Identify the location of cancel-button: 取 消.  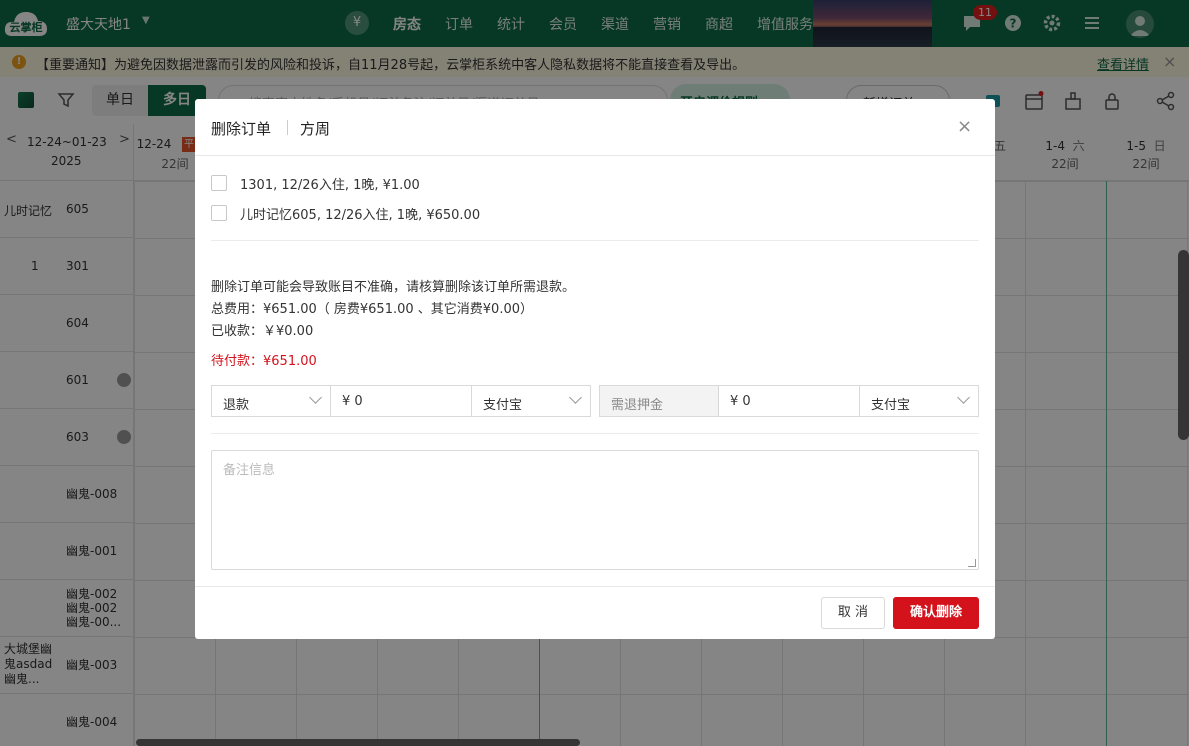
(853, 613).